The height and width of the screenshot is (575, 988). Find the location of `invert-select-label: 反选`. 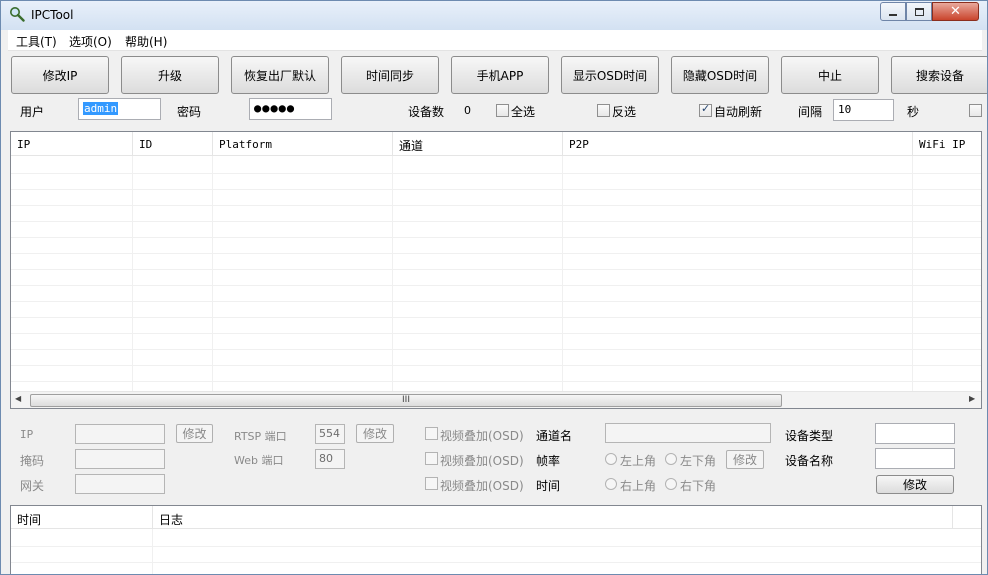

invert-select-label: 反选 is located at coordinates (624, 112).